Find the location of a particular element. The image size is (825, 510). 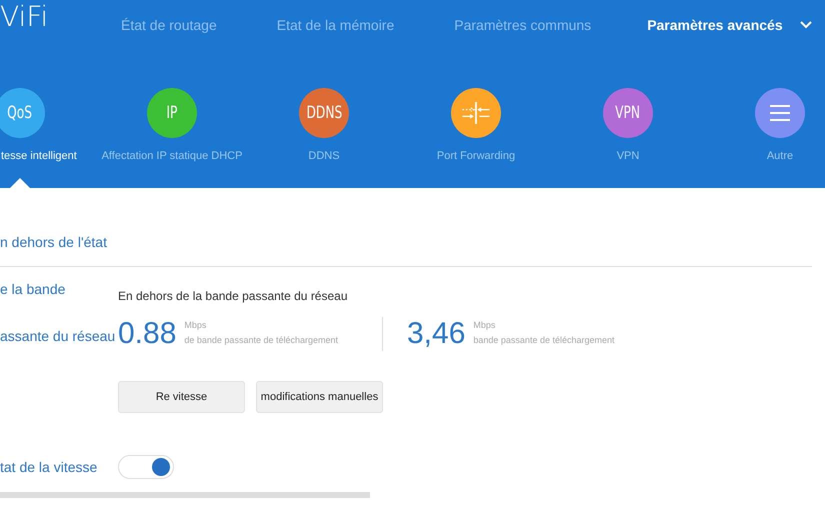

feature-label: tesse intelligent is located at coordinates (39, 156).